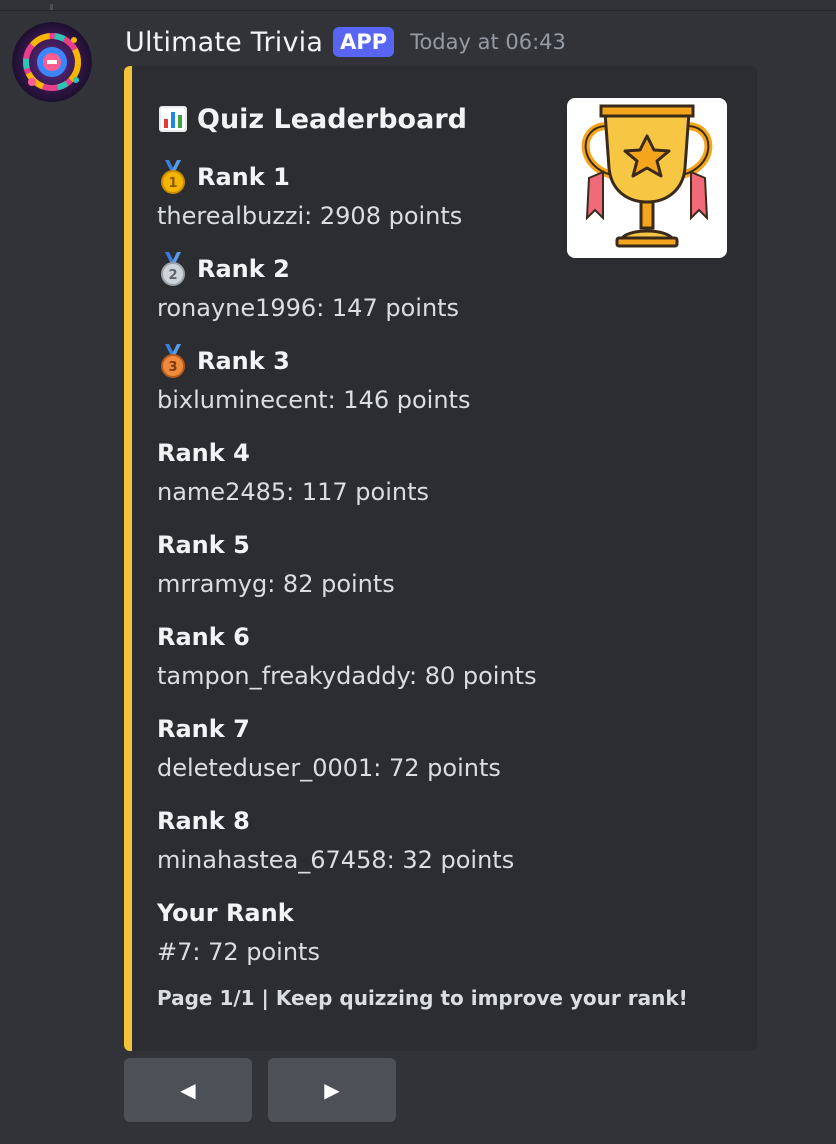  I want to click on leaderboard-field-rank-7: Rank 7 deleteduser_0001: 72 points, so click(437, 756).